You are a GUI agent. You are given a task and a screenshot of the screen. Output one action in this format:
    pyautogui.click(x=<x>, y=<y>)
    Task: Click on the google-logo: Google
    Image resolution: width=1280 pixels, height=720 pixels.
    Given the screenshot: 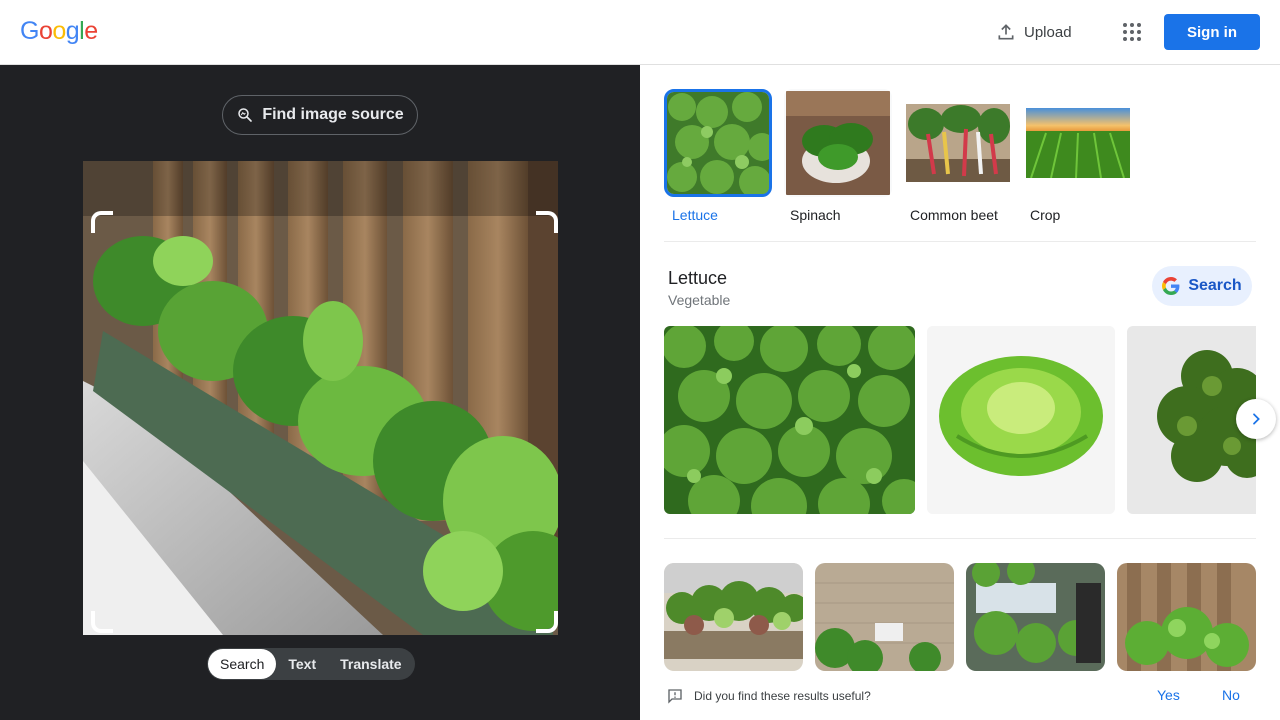 What is the action you would take?
    pyautogui.click(x=59, y=31)
    